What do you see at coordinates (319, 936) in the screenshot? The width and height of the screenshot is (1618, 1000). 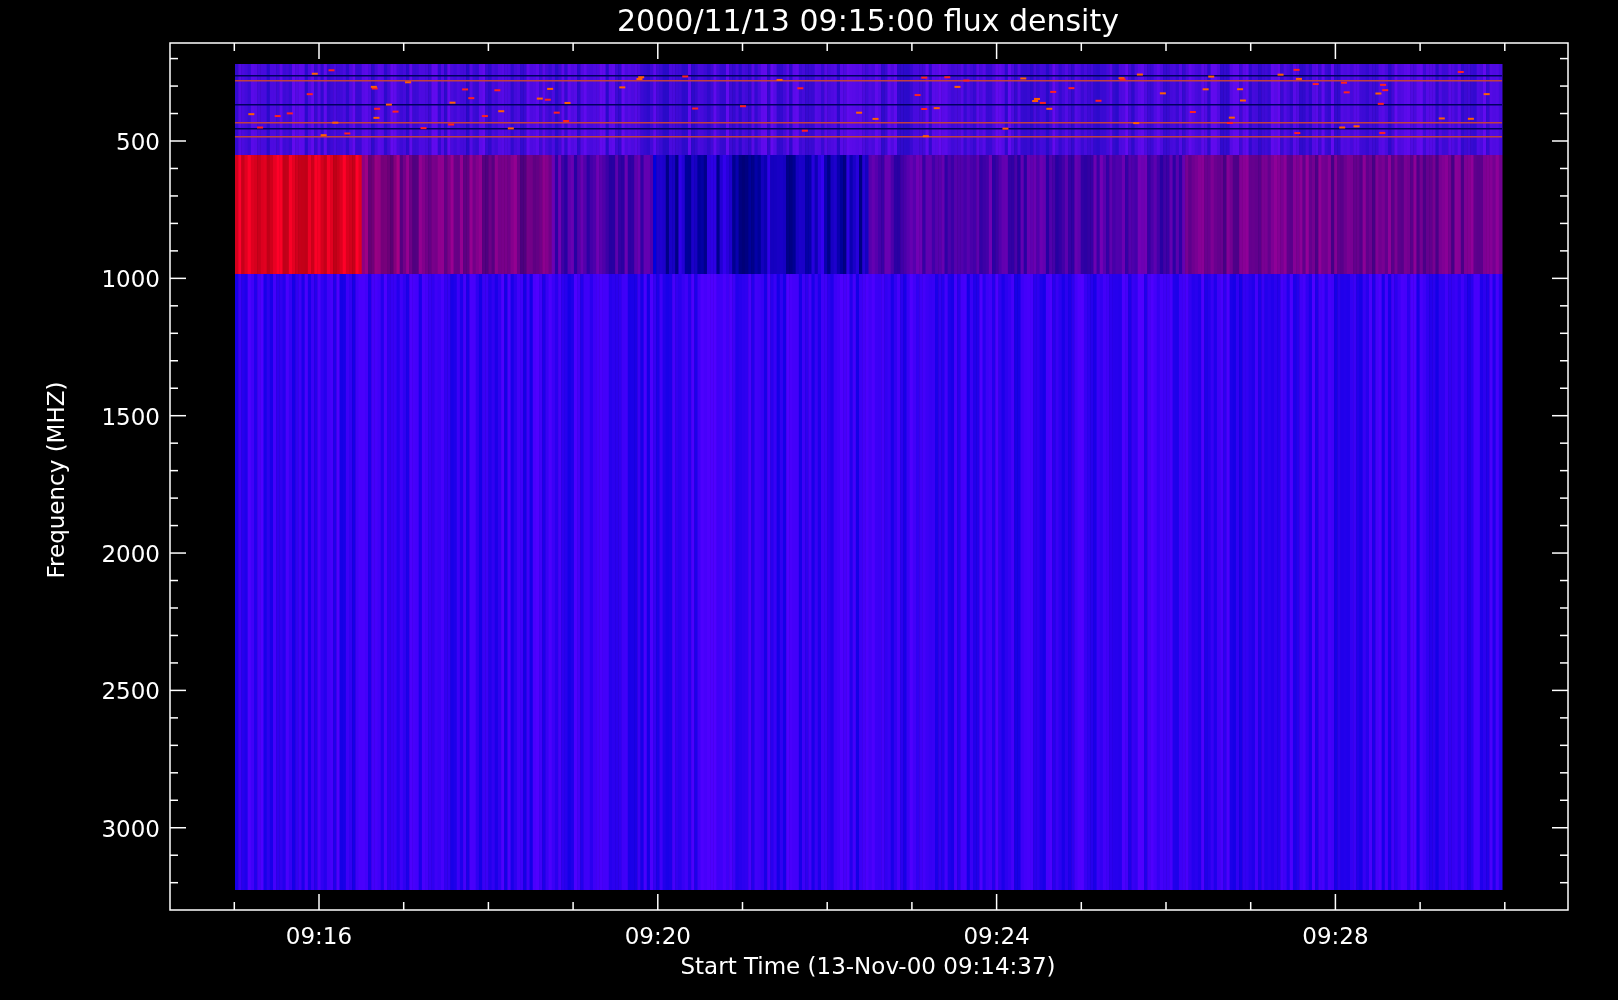 I see `x-tick-label: 09:16` at bounding box center [319, 936].